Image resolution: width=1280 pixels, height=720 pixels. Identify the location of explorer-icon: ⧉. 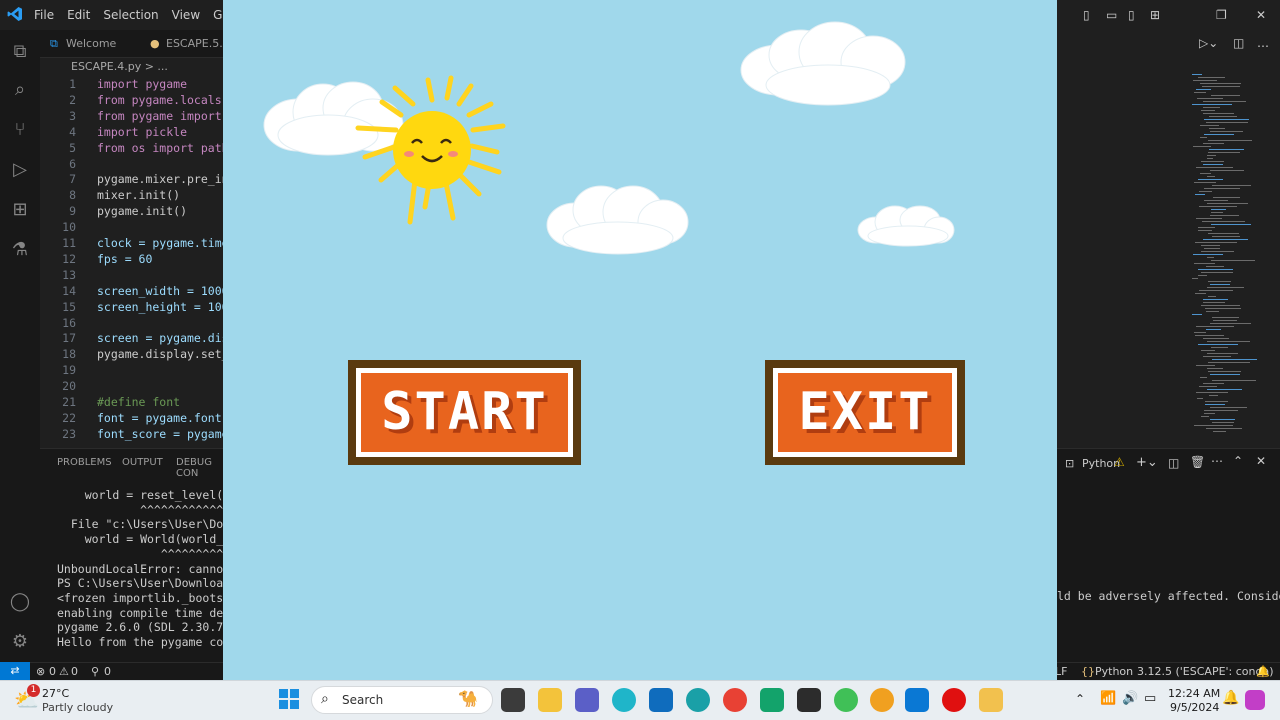
(20, 52).